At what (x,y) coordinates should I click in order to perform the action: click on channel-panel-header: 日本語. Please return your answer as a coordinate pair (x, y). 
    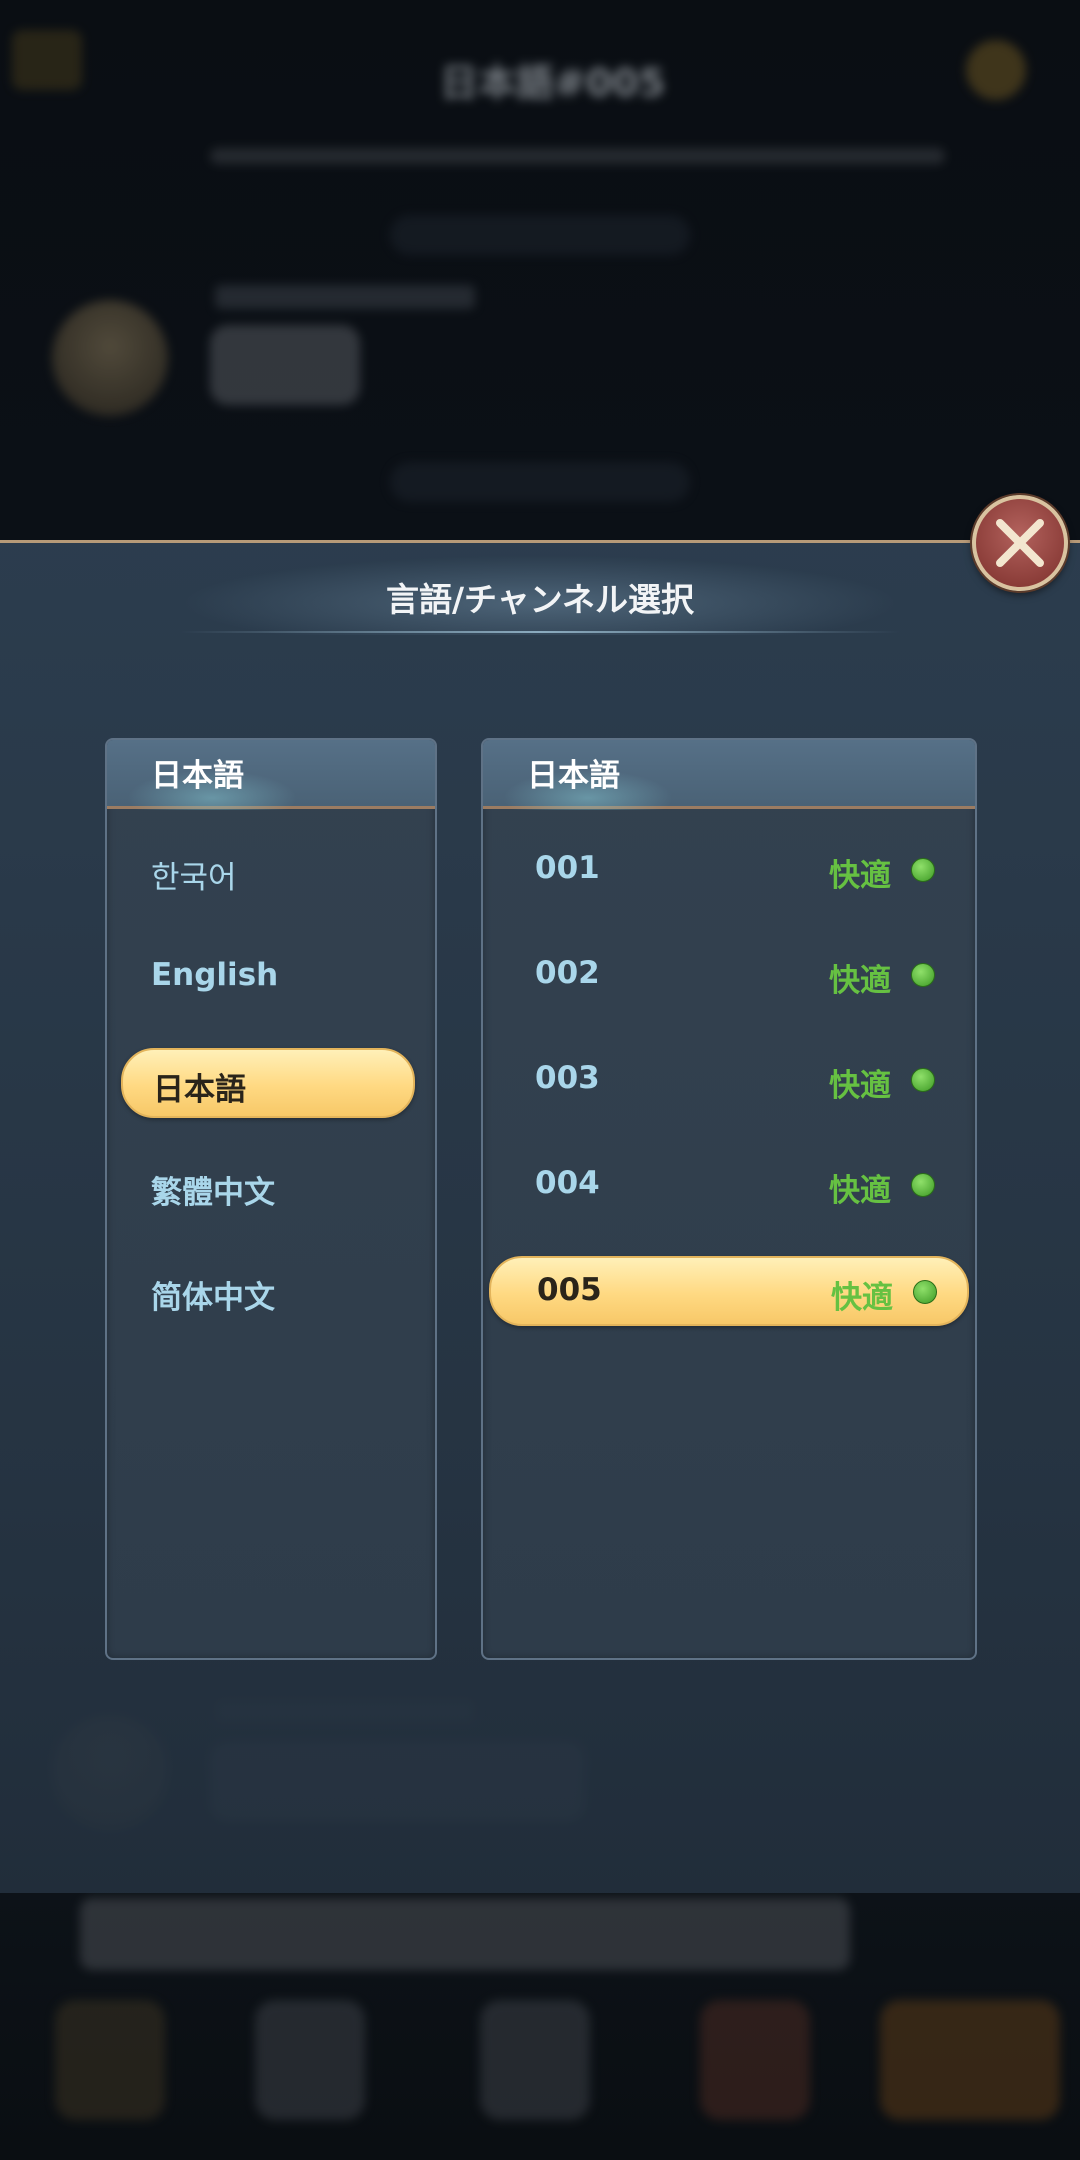
    Looking at the image, I should click on (729, 775).